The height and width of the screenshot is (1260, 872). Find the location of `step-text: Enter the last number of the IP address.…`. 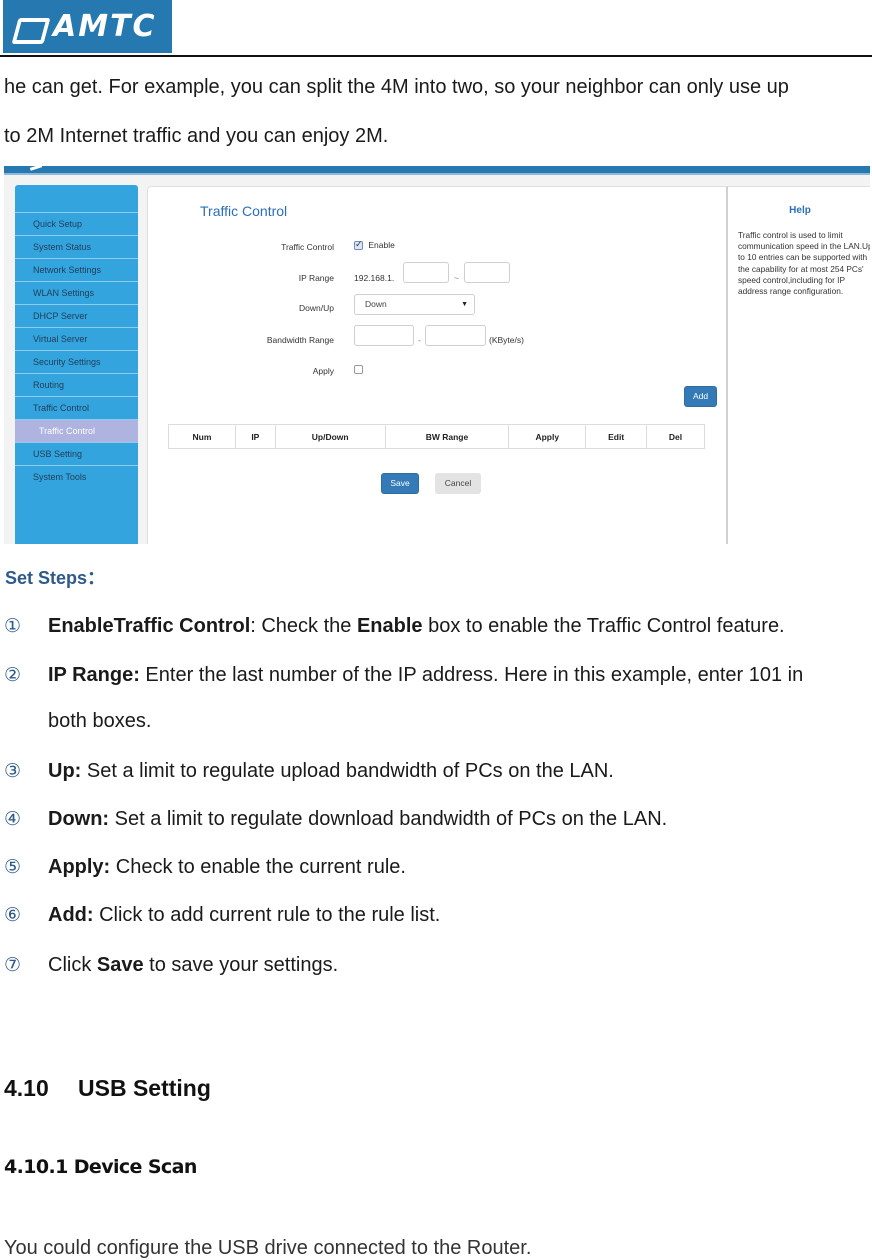

step-text: Enter the last number of the IP address.… is located at coordinates (471, 675).